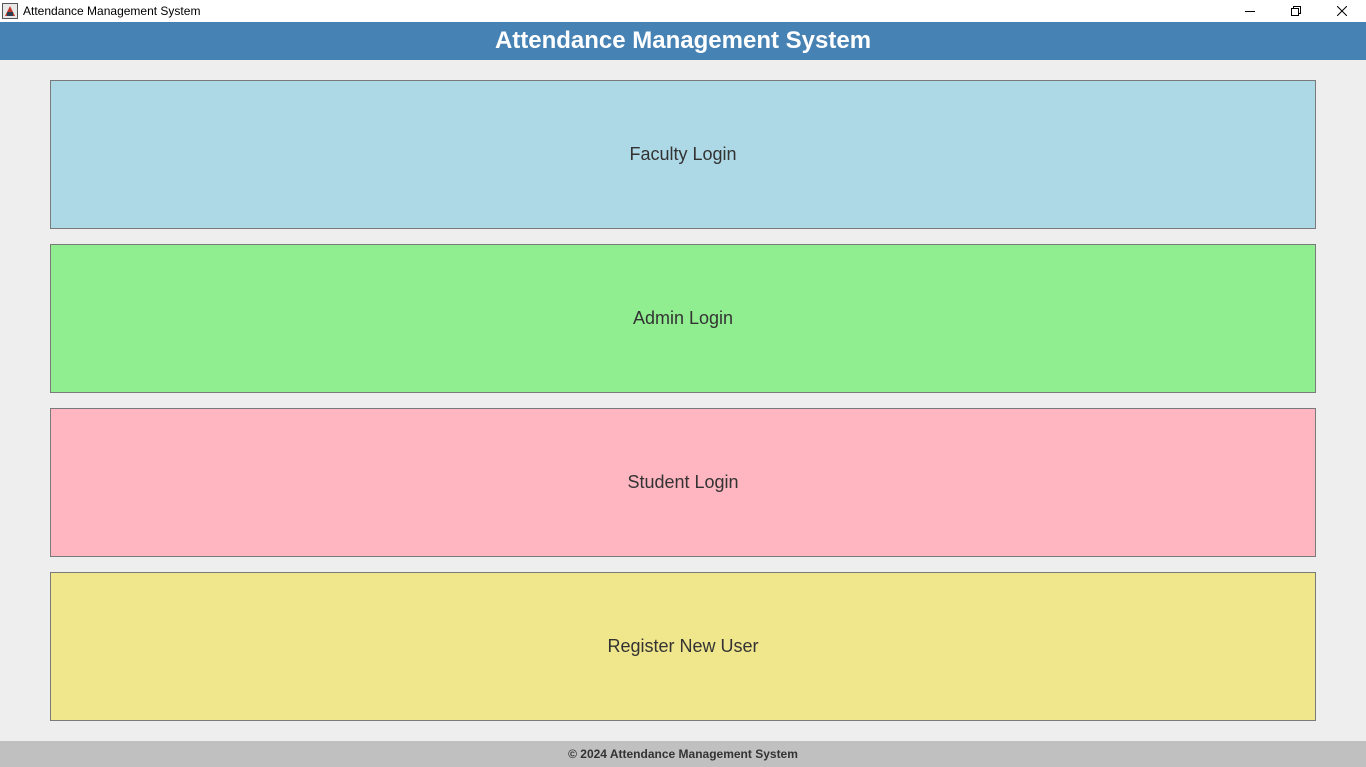 The image size is (1366, 767). I want to click on footer: © 2024 Attendance Management System, so click(683, 754).